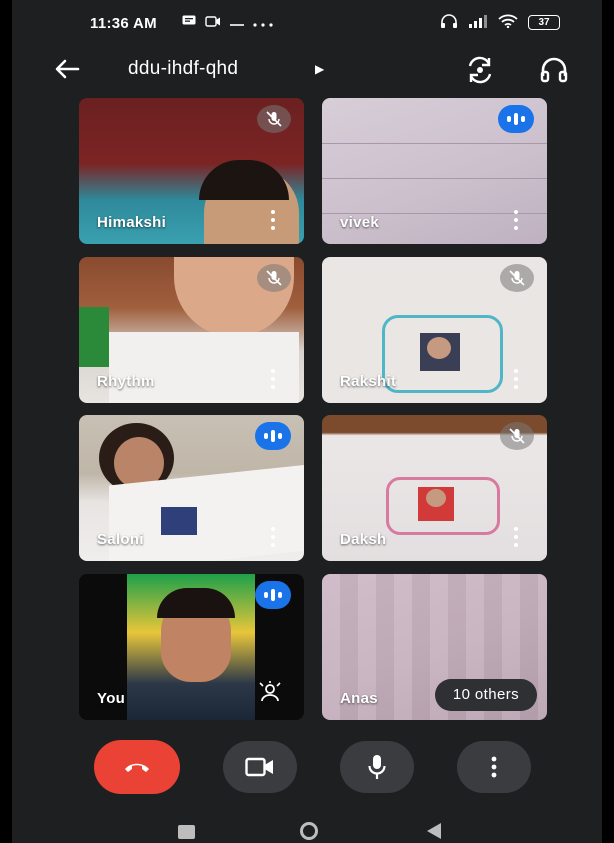  What do you see at coordinates (434, 831) in the screenshot?
I see `back-nav-button` at bounding box center [434, 831].